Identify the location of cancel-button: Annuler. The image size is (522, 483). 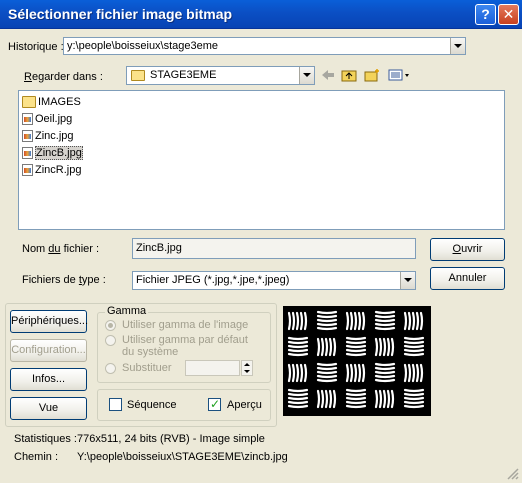
(467, 278).